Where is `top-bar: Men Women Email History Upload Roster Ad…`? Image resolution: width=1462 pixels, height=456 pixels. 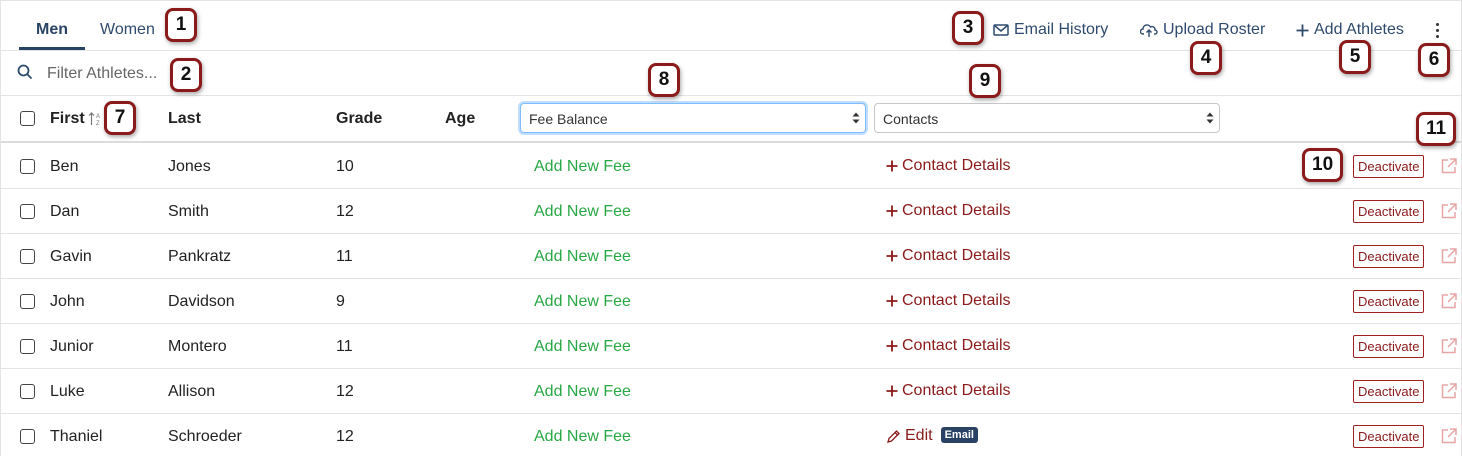 top-bar: Men Women Email History Upload Roster Ad… is located at coordinates (731, 26).